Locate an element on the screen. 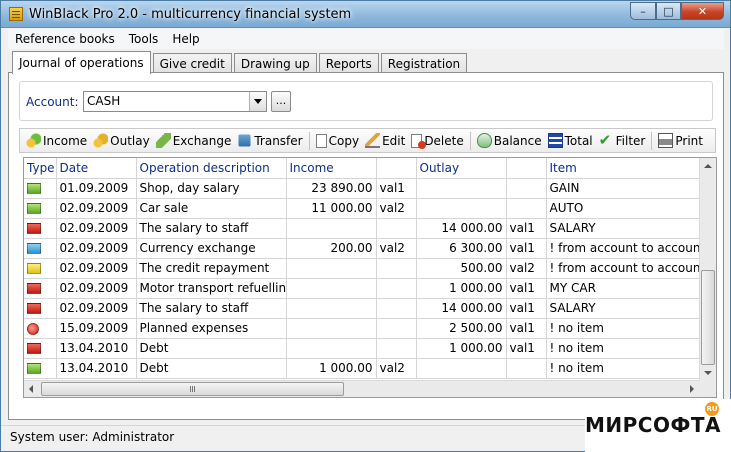 This screenshot has width=731, height=452. tab-journal-of-operations: Journal of operations is located at coordinates (81, 62).